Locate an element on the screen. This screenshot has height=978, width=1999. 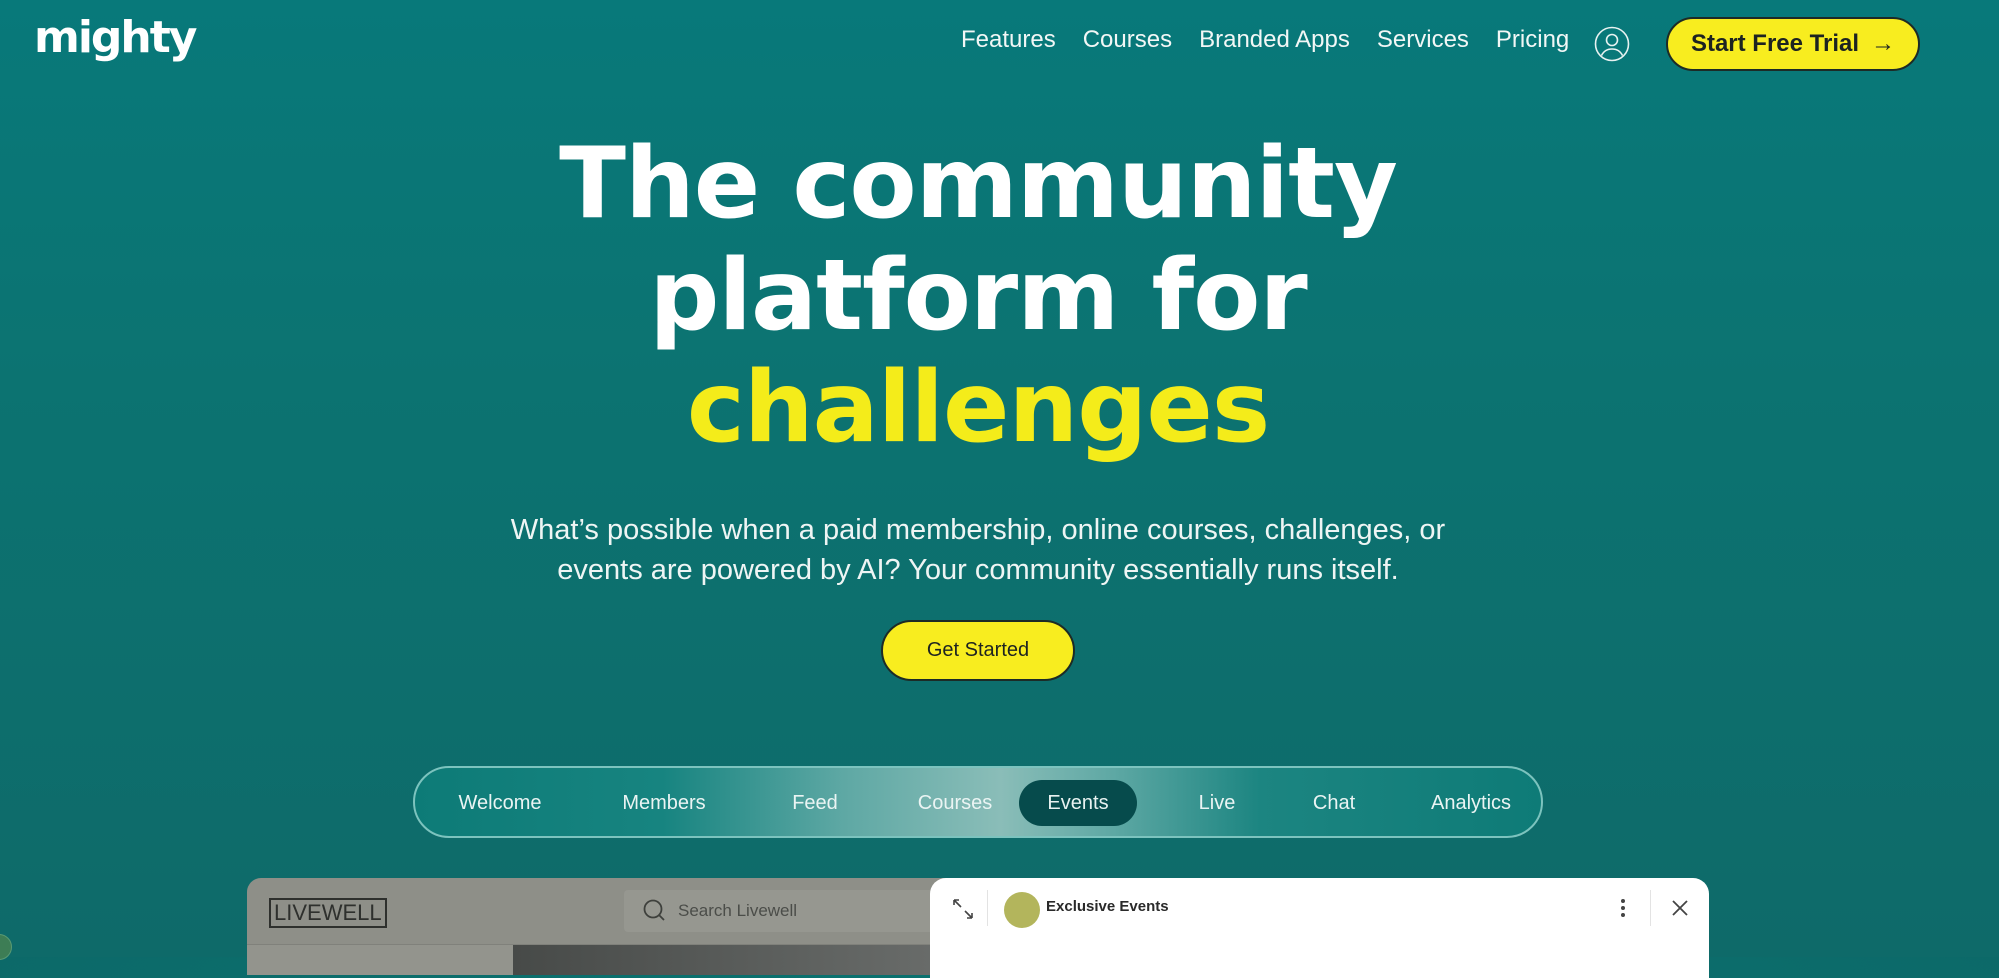
search-livewell-input: Search Livewell is located at coordinates (779, 911).